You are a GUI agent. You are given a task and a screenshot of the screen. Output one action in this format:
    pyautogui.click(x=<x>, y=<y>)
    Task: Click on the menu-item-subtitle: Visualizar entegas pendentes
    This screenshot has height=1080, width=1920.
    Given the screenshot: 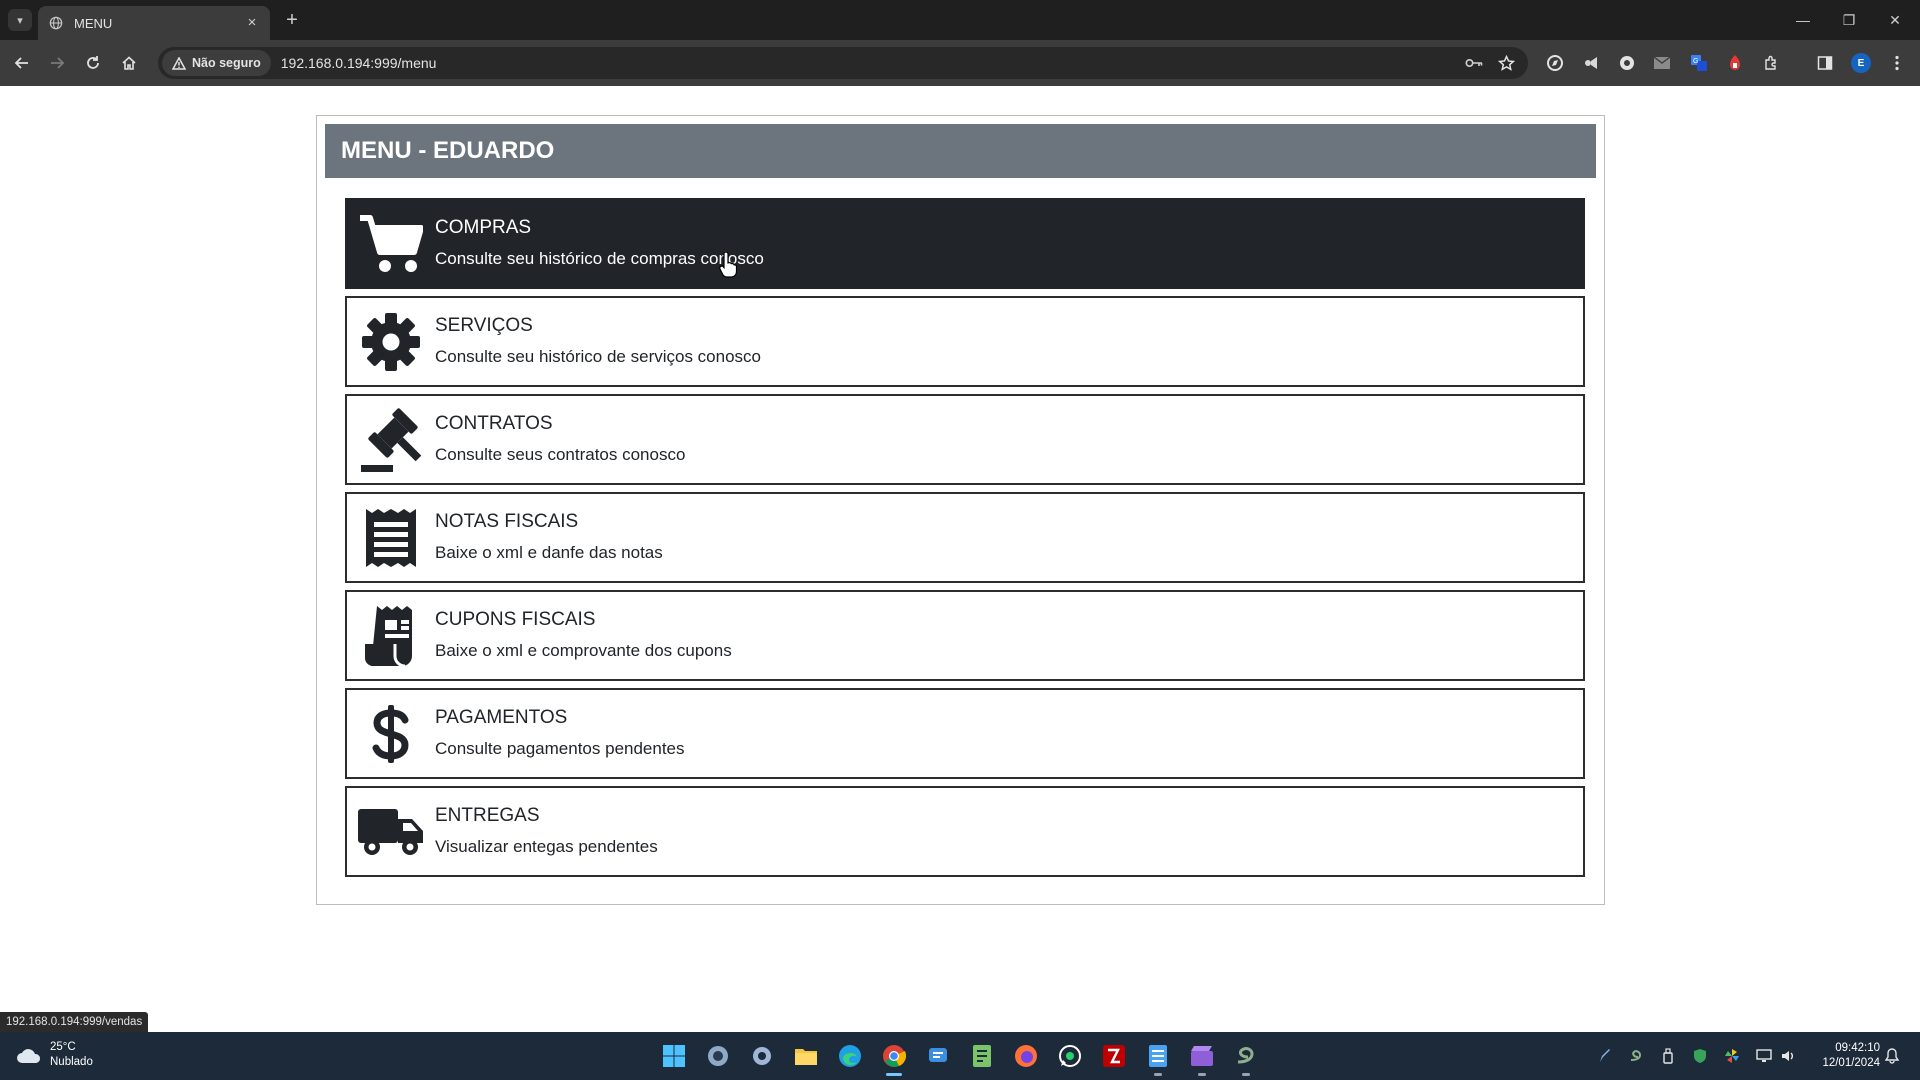 What is the action you would take?
    pyautogui.click(x=546, y=846)
    